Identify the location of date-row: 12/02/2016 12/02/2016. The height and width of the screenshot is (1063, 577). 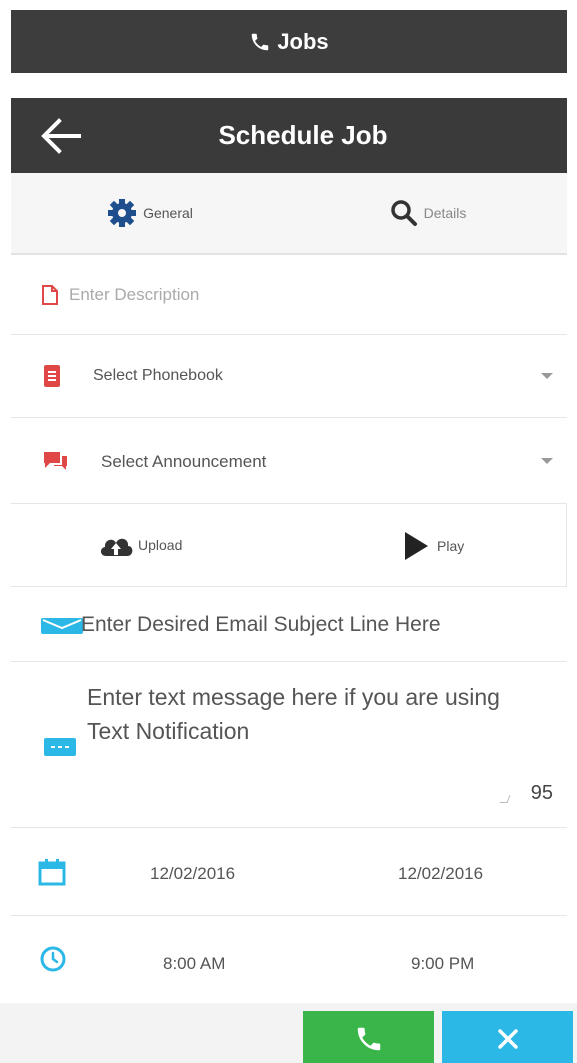
(289, 872).